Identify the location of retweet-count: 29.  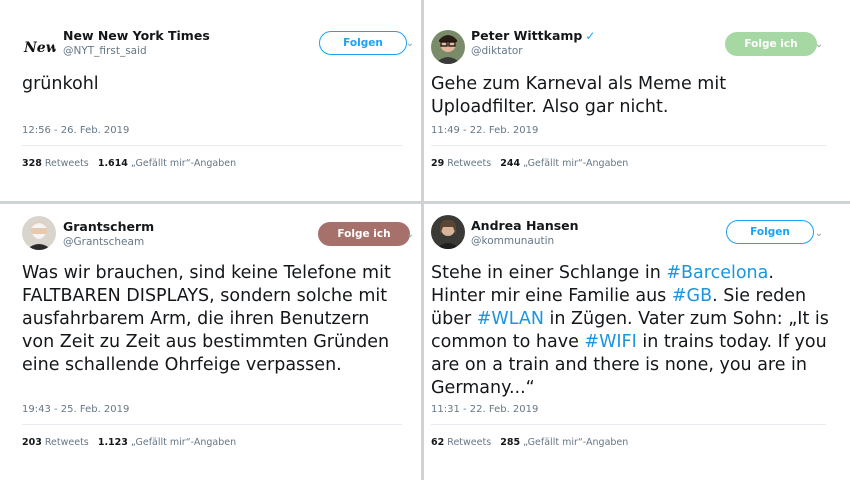
(437, 163).